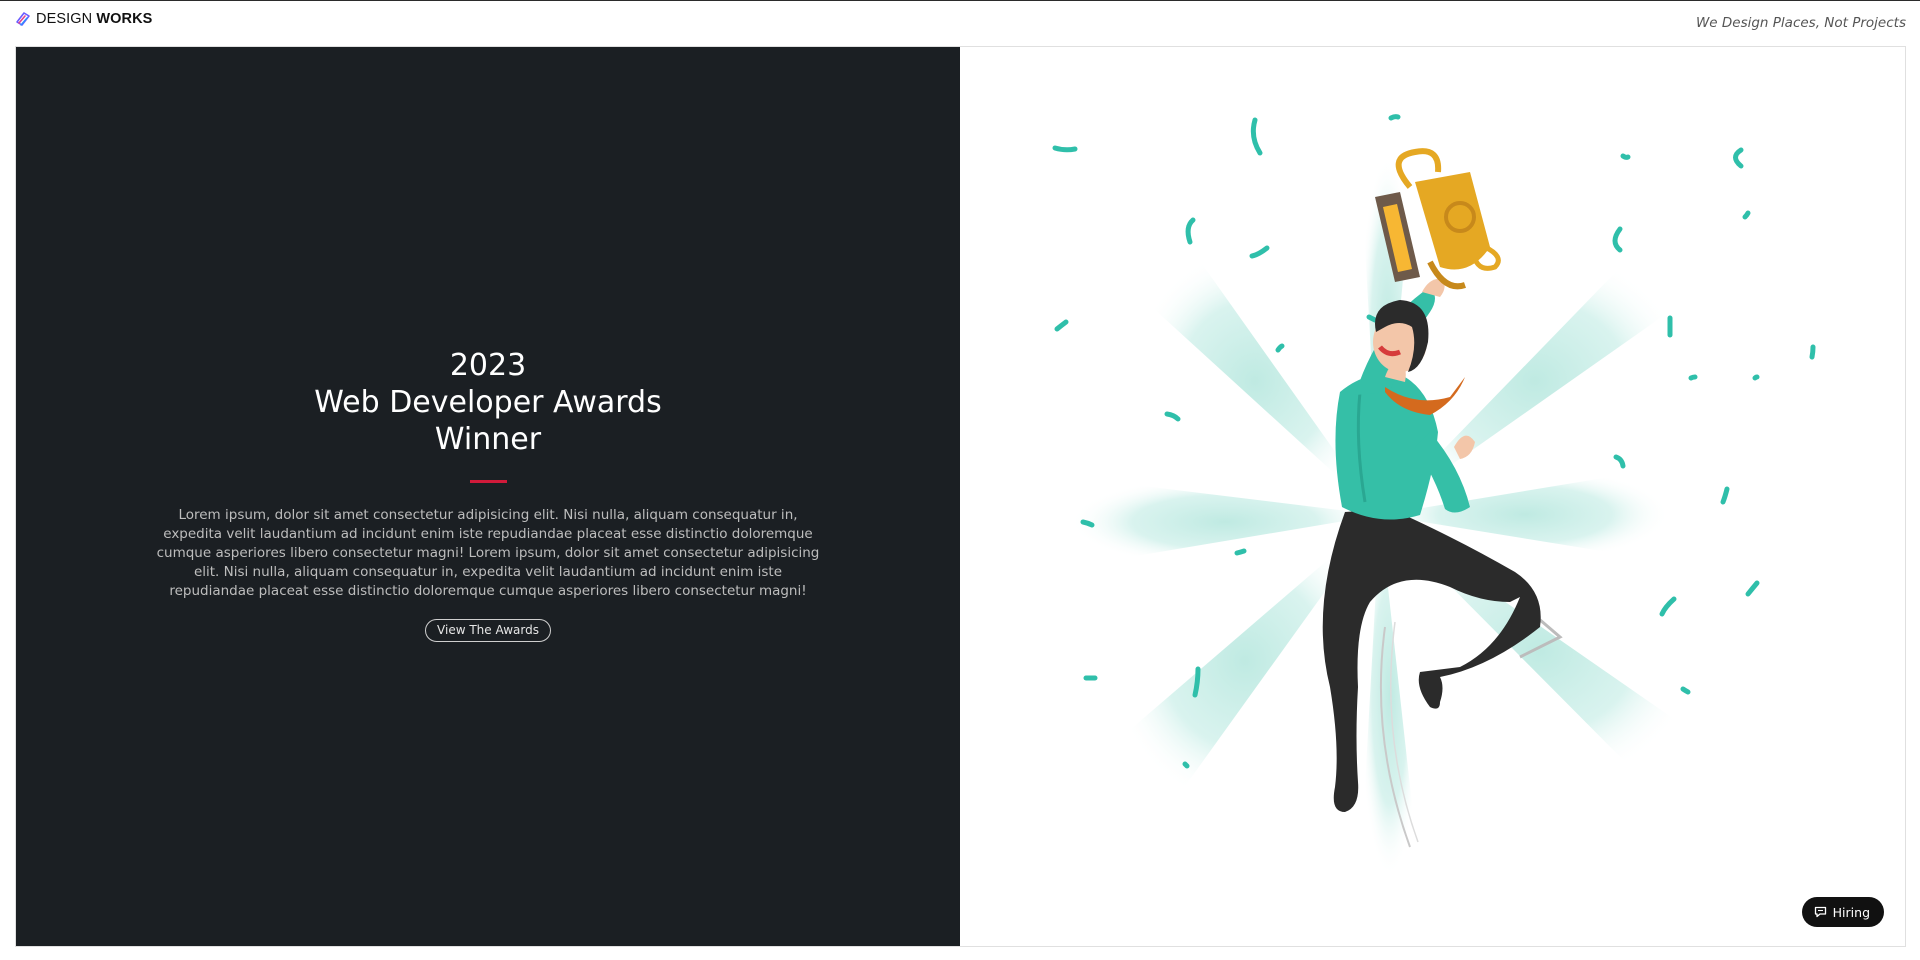 The image size is (1920, 960). Describe the element at coordinates (1800, 23) in the screenshot. I see `tagline: We Design Places, Not Projects` at that location.